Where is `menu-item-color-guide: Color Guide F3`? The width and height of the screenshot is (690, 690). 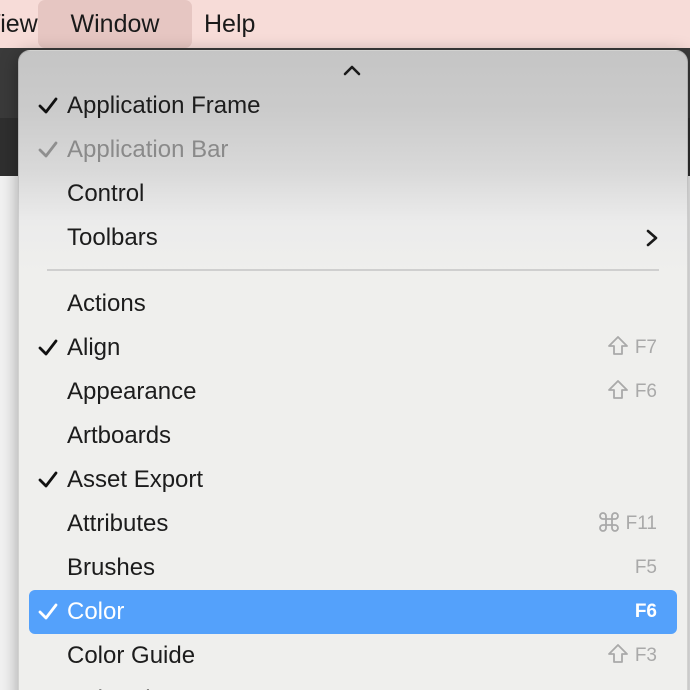
menu-item-color-guide: Color Guide F3 is located at coordinates (353, 656).